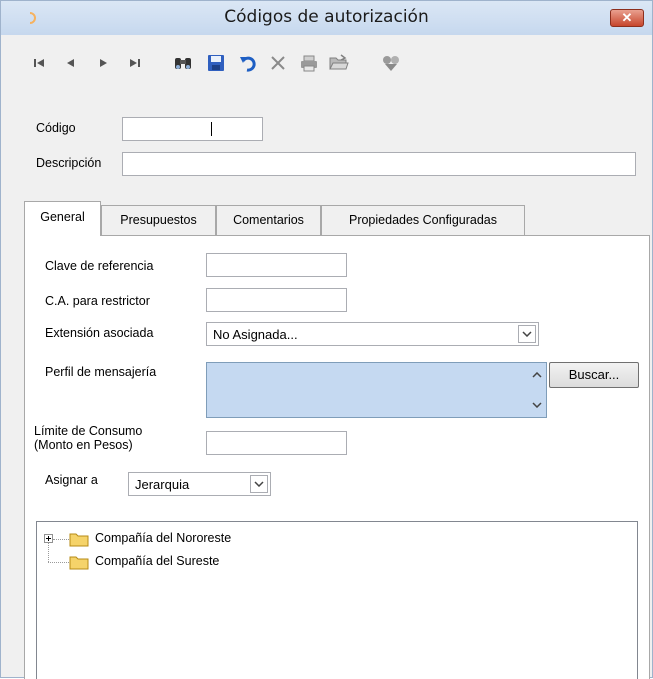 The width and height of the screenshot is (653, 679). What do you see at coordinates (278, 63) in the screenshot?
I see `delete-icon` at bounding box center [278, 63].